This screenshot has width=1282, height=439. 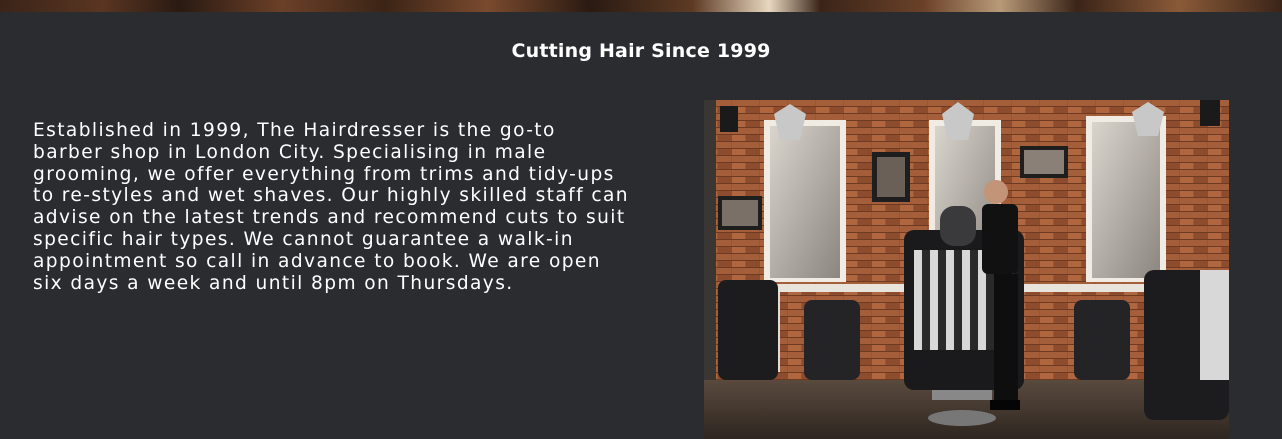 What do you see at coordinates (641, 51) in the screenshot?
I see `section-title: Cutting Hair Since 1999` at bounding box center [641, 51].